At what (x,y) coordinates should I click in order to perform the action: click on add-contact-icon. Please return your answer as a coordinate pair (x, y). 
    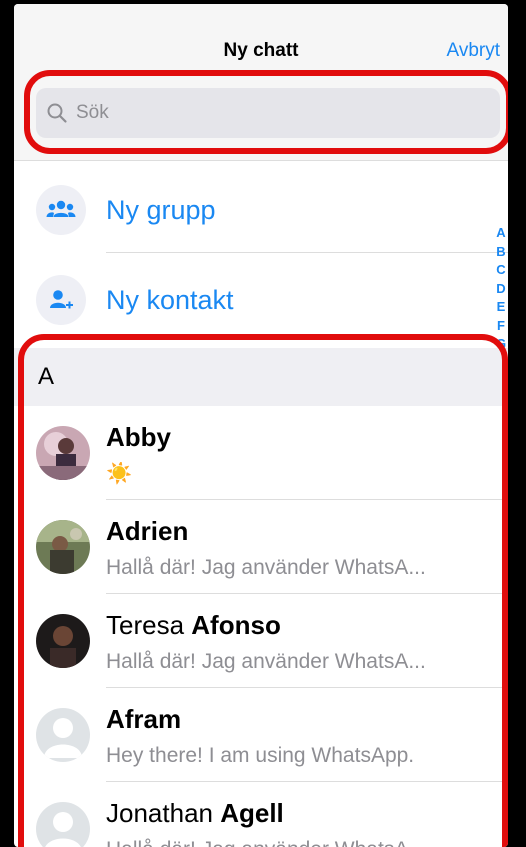
    Looking at the image, I should click on (61, 300).